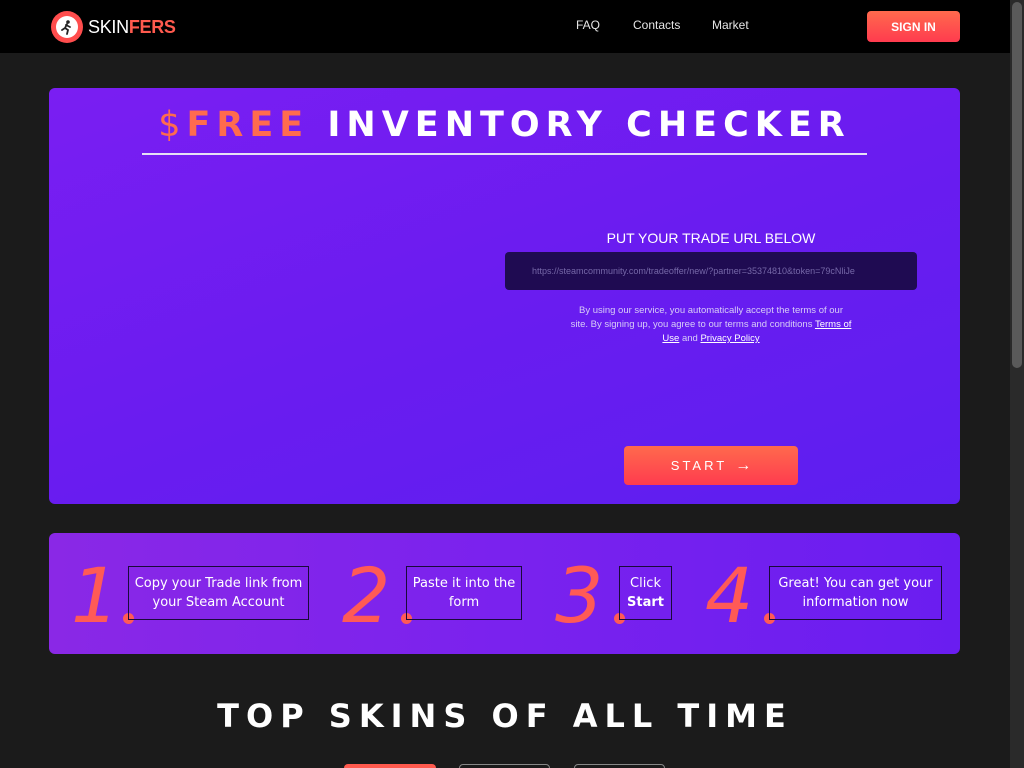  I want to click on sign-in-button: SIGN IN, so click(913, 26).